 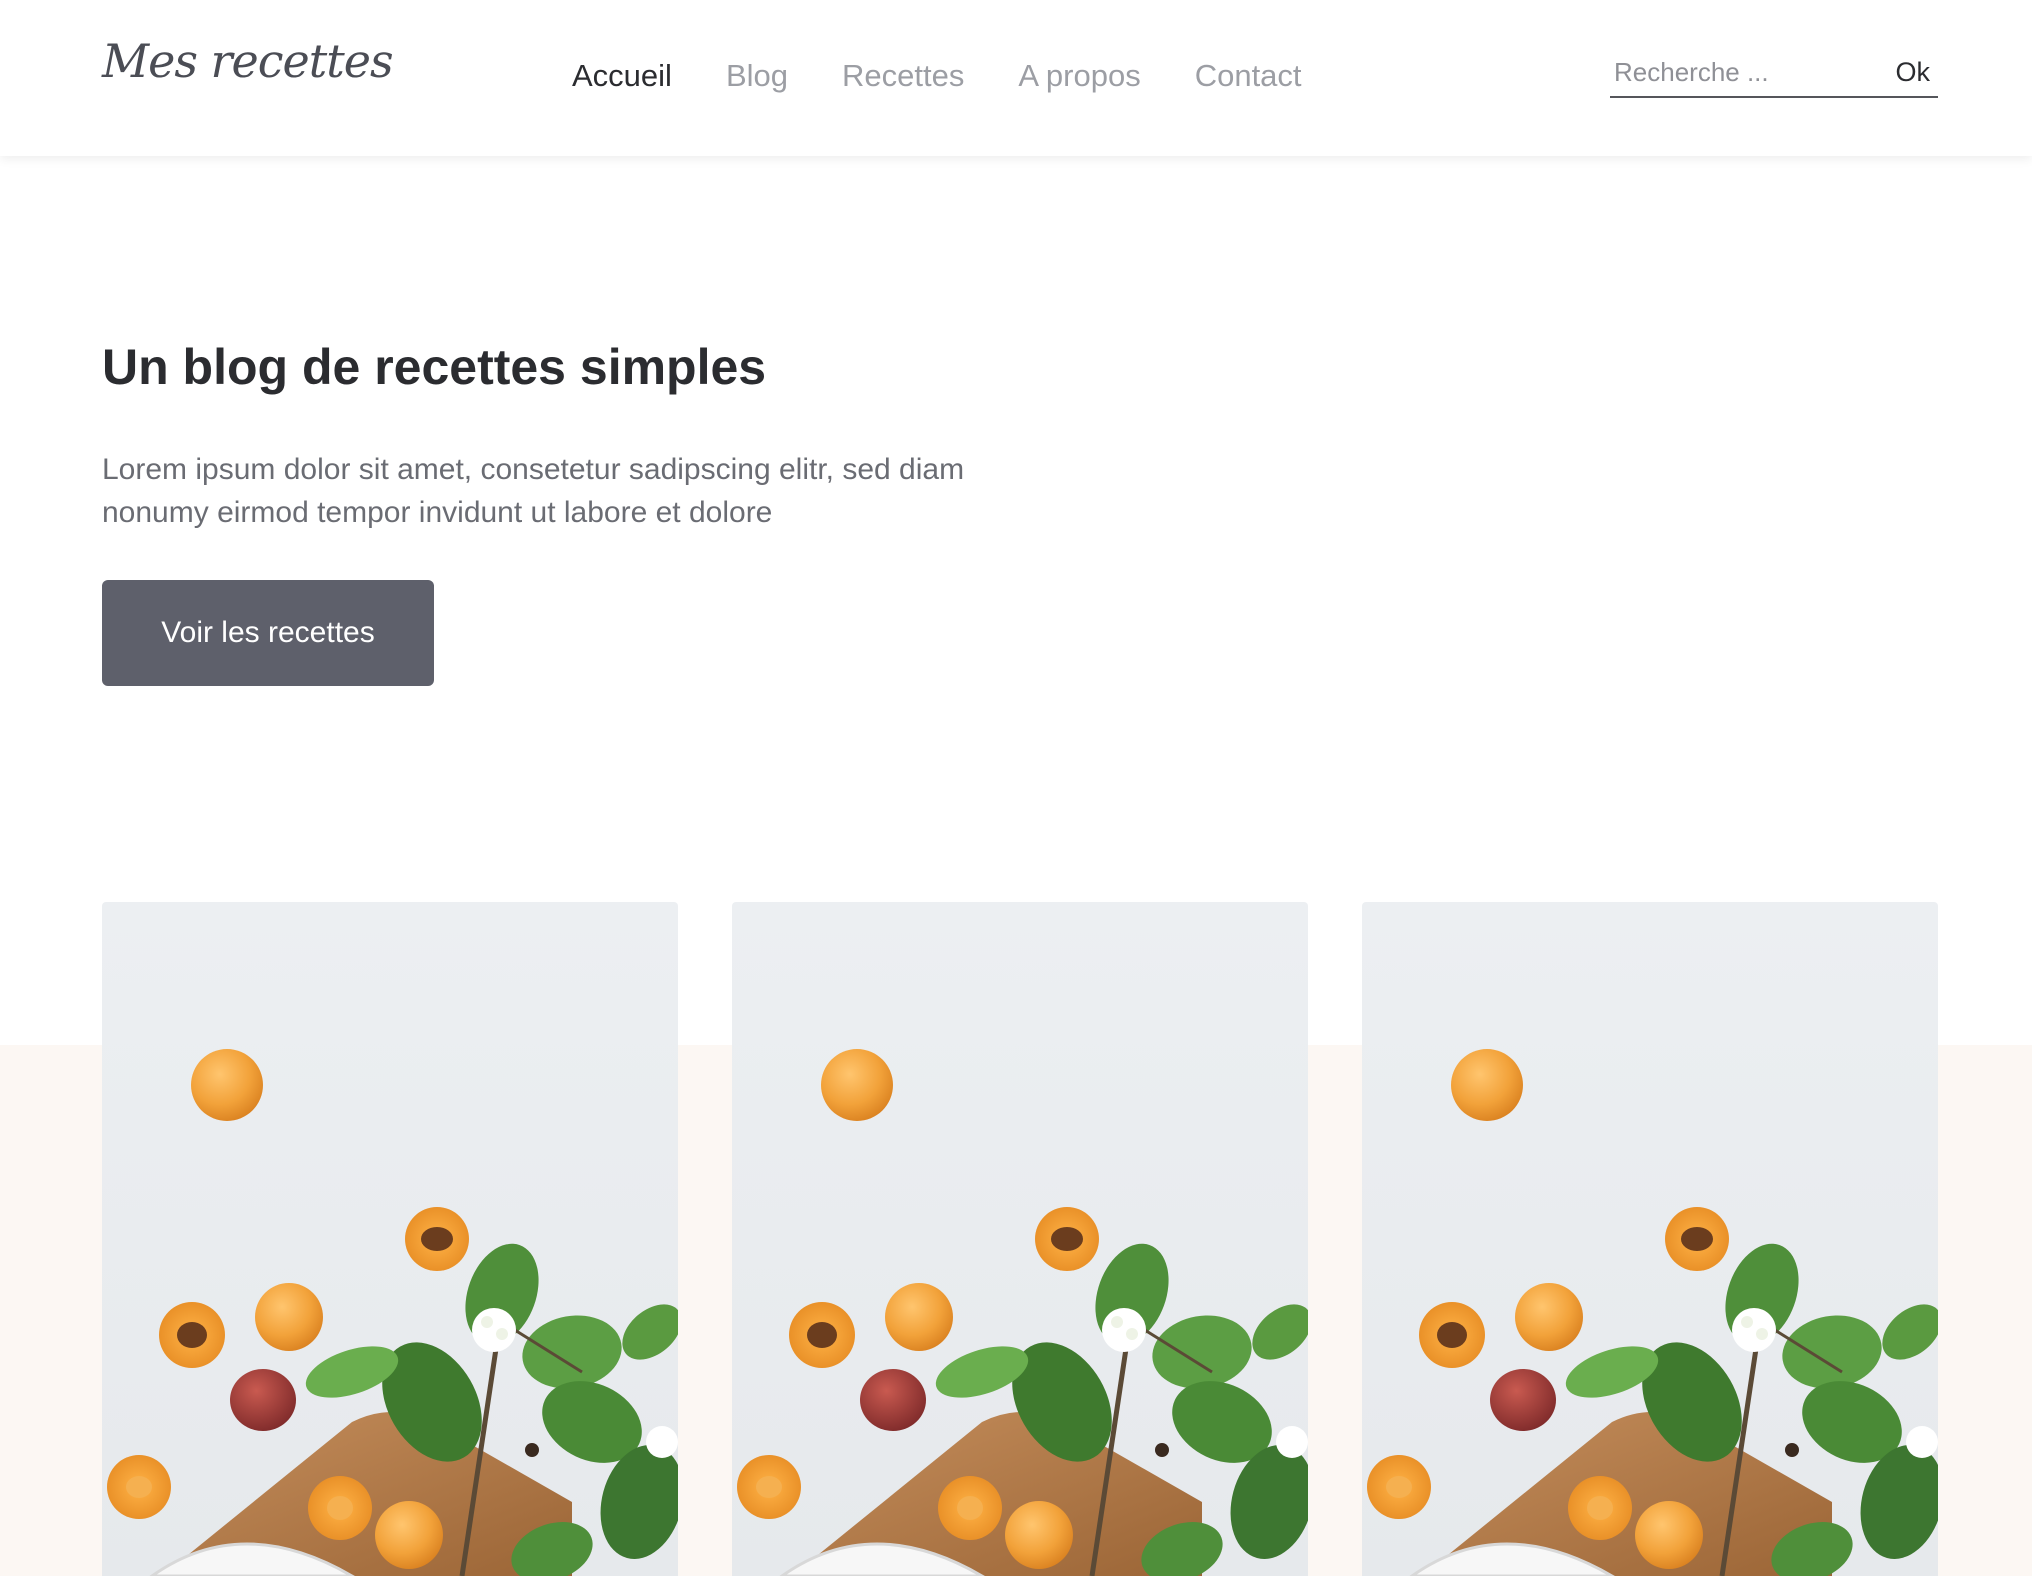 I want to click on search-box: Ok, so click(x=1774, y=75).